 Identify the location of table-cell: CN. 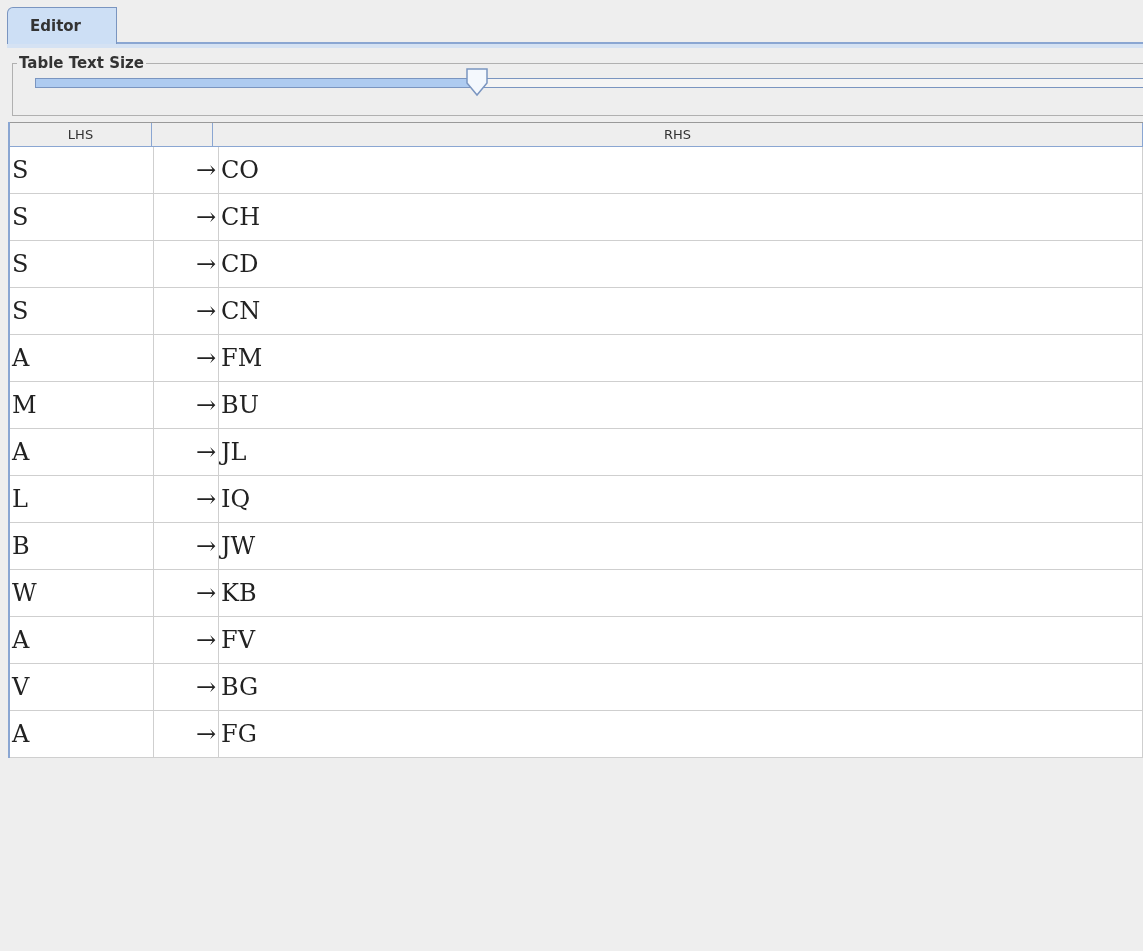
(681, 311).